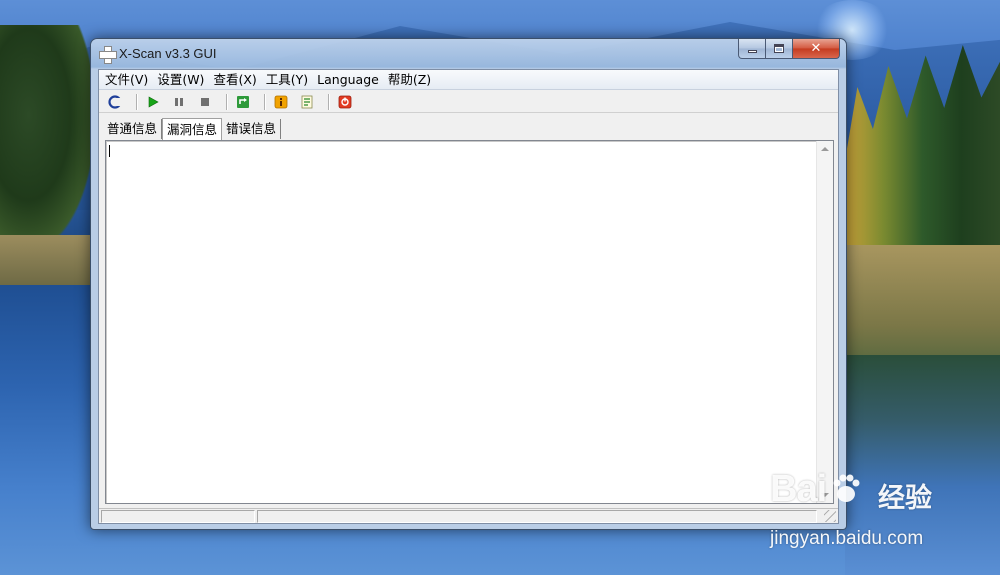  I want to click on connect-icon, so click(115, 101).